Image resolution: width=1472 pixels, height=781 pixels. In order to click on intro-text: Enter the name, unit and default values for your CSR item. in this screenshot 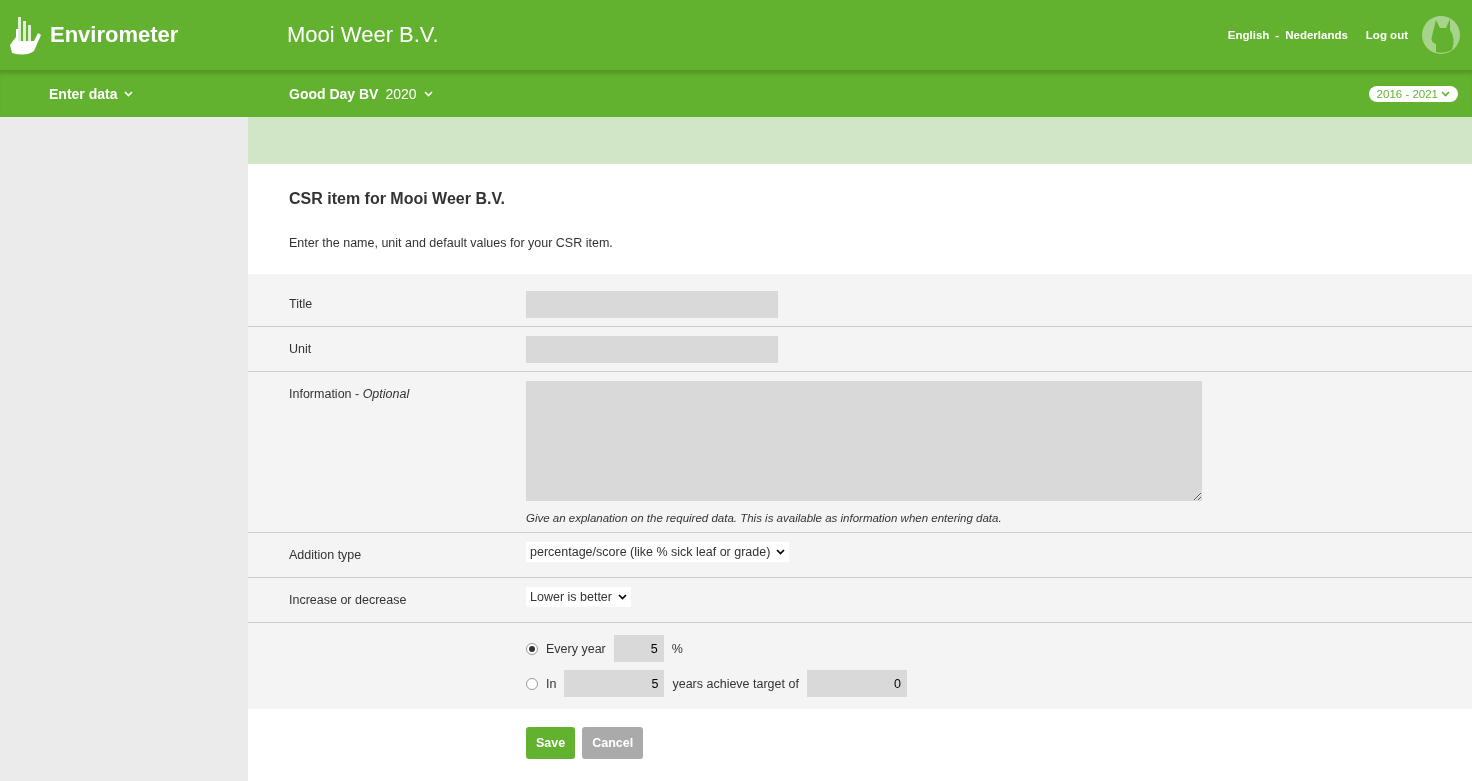, I will do `click(451, 243)`.